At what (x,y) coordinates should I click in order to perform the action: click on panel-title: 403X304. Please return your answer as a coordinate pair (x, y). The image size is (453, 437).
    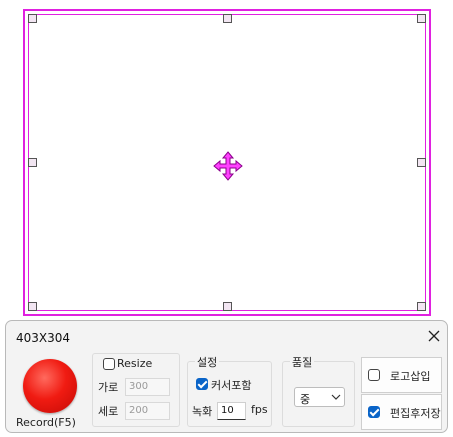
    Looking at the image, I should click on (43, 338).